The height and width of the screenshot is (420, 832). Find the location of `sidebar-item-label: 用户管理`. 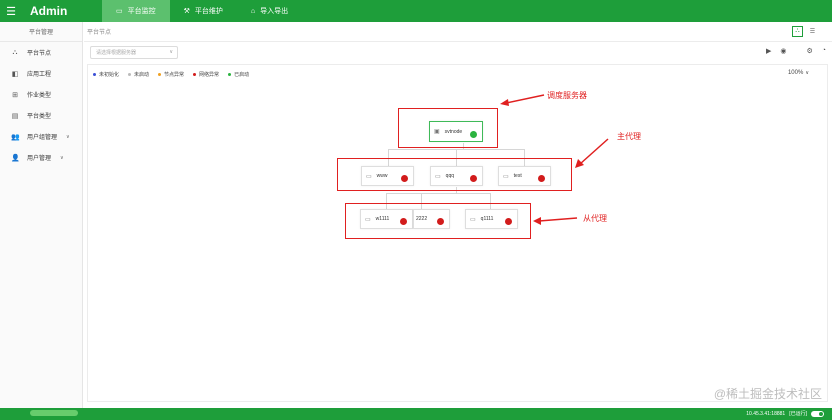

sidebar-item-label: 用户管理 is located at coordinates (39, 159).